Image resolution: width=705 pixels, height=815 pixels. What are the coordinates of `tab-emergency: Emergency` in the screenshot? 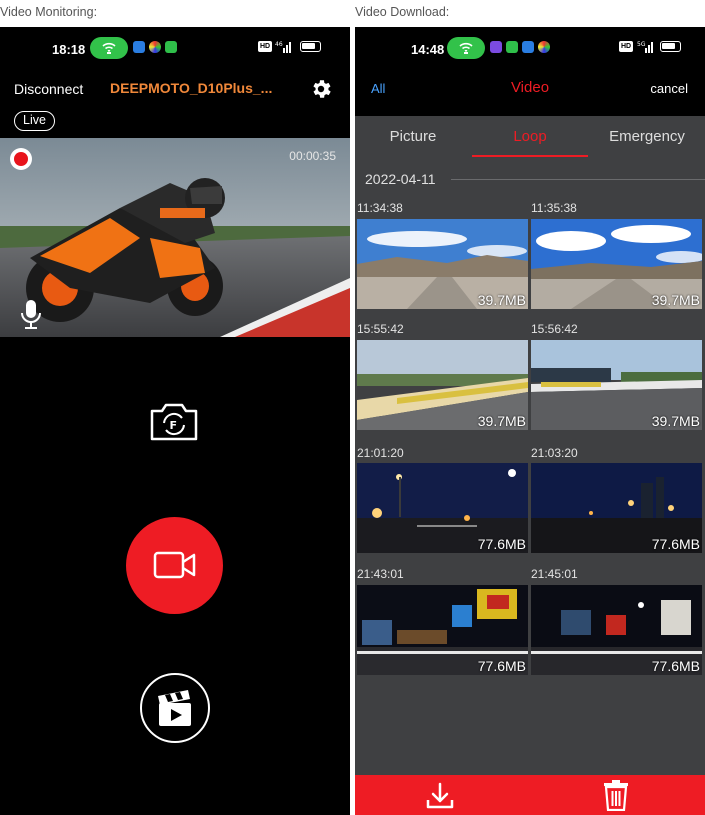 It's located at (647, 136).